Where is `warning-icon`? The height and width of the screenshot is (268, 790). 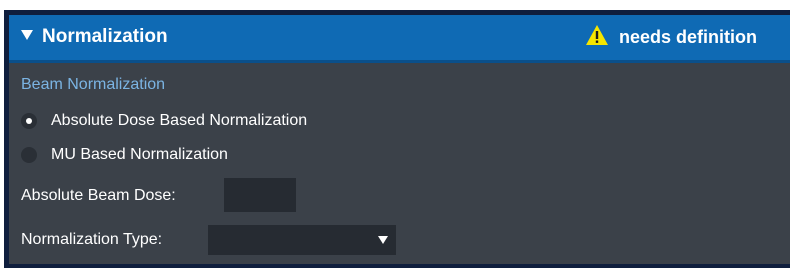
warning-icon is located at coordinates (597, 35).